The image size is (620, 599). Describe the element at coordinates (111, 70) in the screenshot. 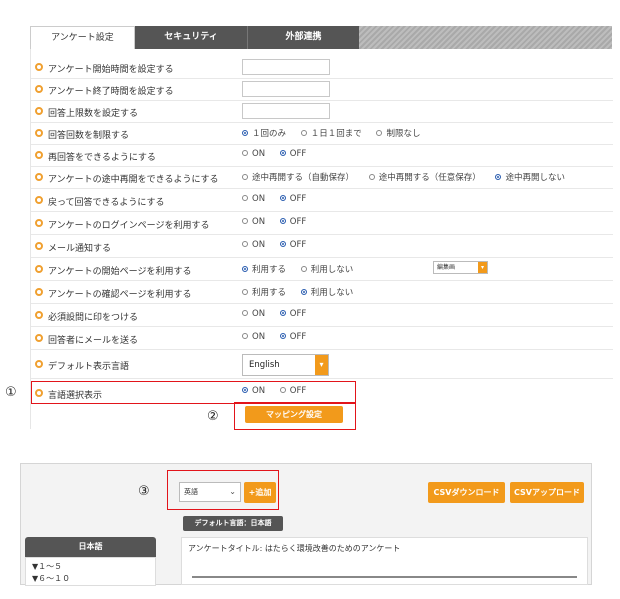

I see `setting-label: アンケート開始時間を設定する` at that location.